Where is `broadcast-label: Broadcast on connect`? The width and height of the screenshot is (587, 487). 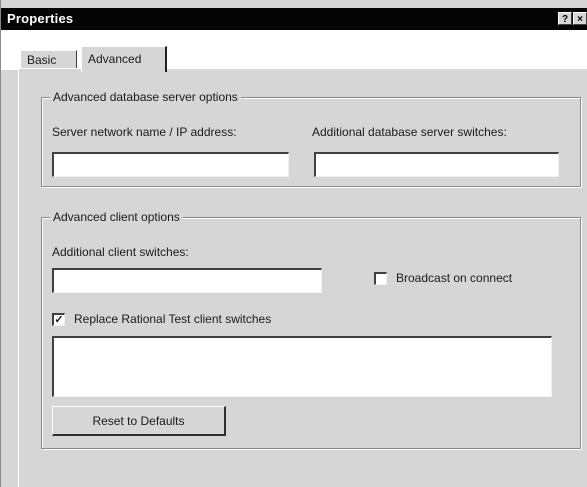
broadcast-label: Broadcast on connect is located at coordinates (454, 278).